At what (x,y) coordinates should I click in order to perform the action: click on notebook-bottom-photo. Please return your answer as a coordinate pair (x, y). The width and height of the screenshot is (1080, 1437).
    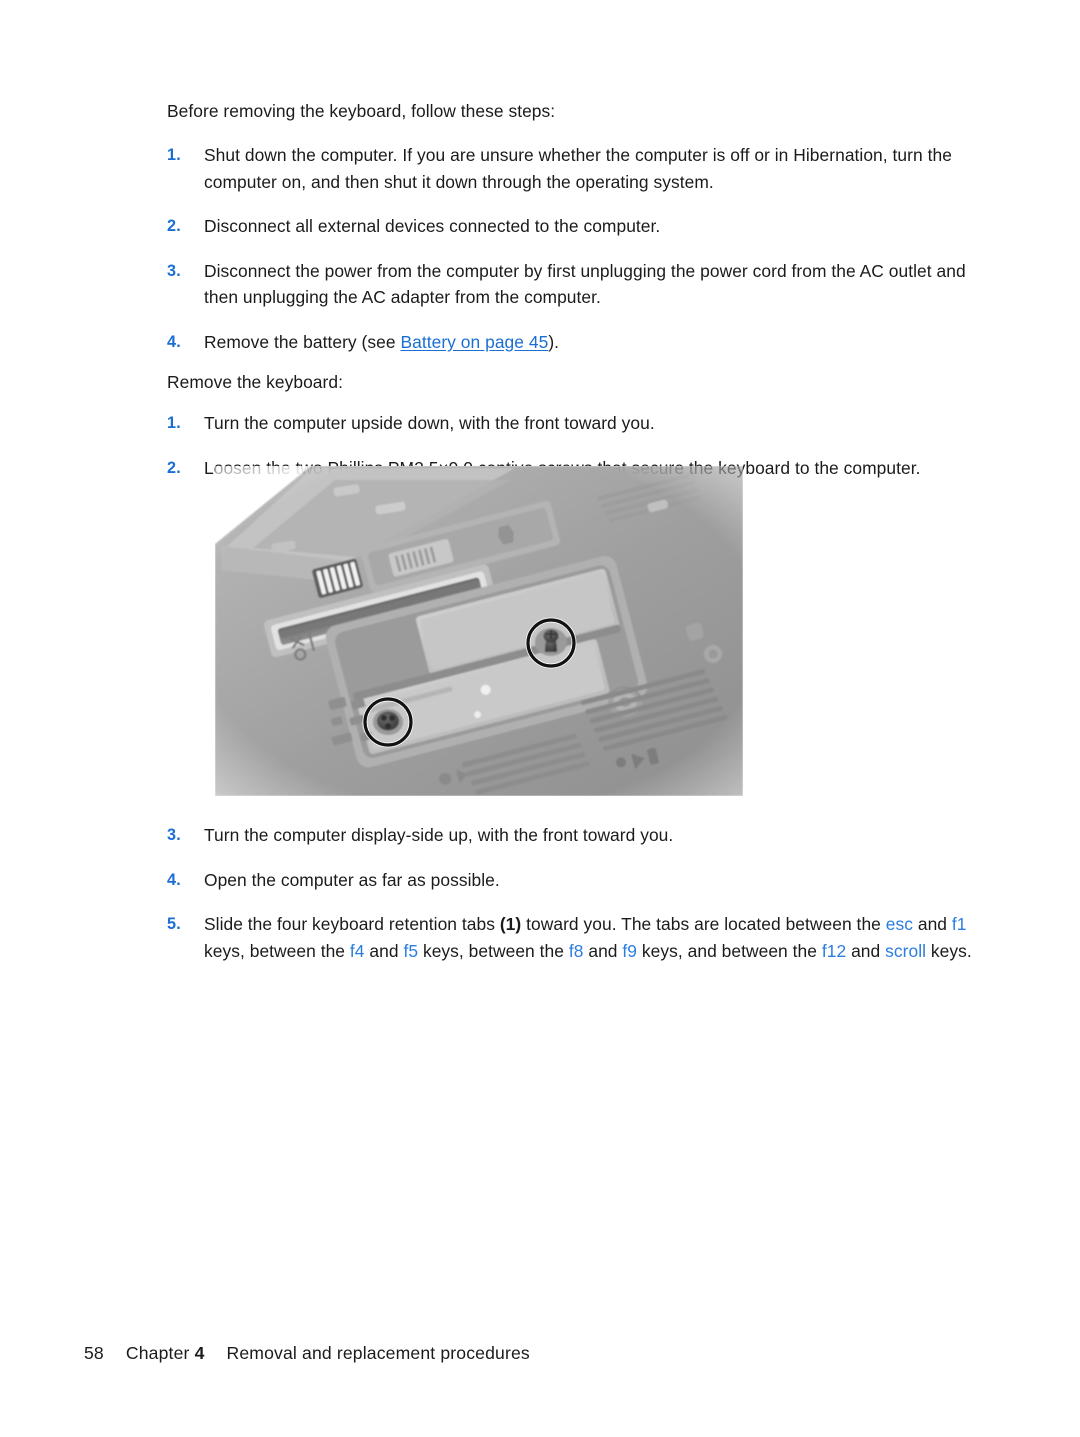
    Looking at the image, I should click on (479, 631).